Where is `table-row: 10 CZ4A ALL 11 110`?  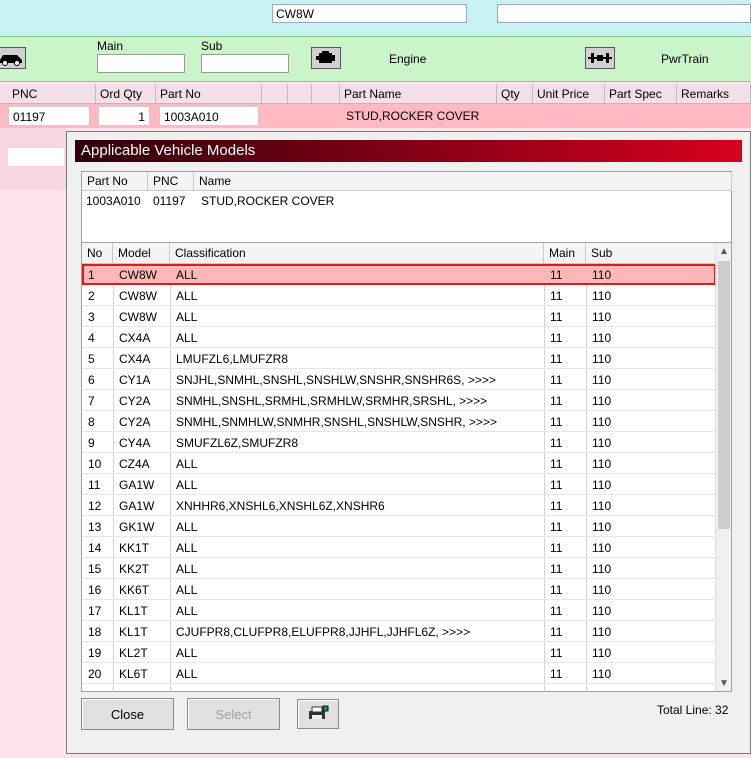 table-row: 10 CZ4A ALL 11 110 is located at coordinates (399, 463).